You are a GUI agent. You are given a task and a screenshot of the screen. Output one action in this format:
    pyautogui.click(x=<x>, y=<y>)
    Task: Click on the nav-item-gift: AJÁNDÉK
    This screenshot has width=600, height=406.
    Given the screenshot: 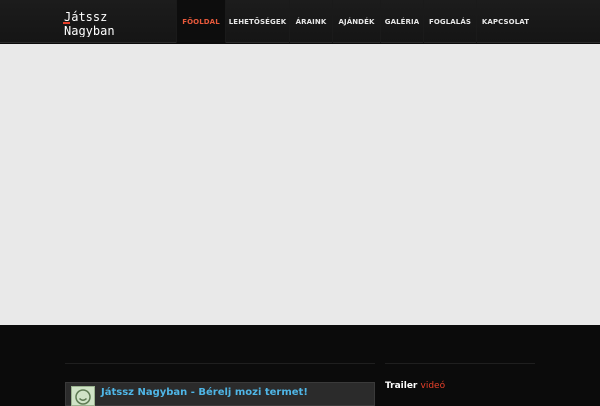 What is the action you would take?
    pyautogui.click(x=356, y=21)
    